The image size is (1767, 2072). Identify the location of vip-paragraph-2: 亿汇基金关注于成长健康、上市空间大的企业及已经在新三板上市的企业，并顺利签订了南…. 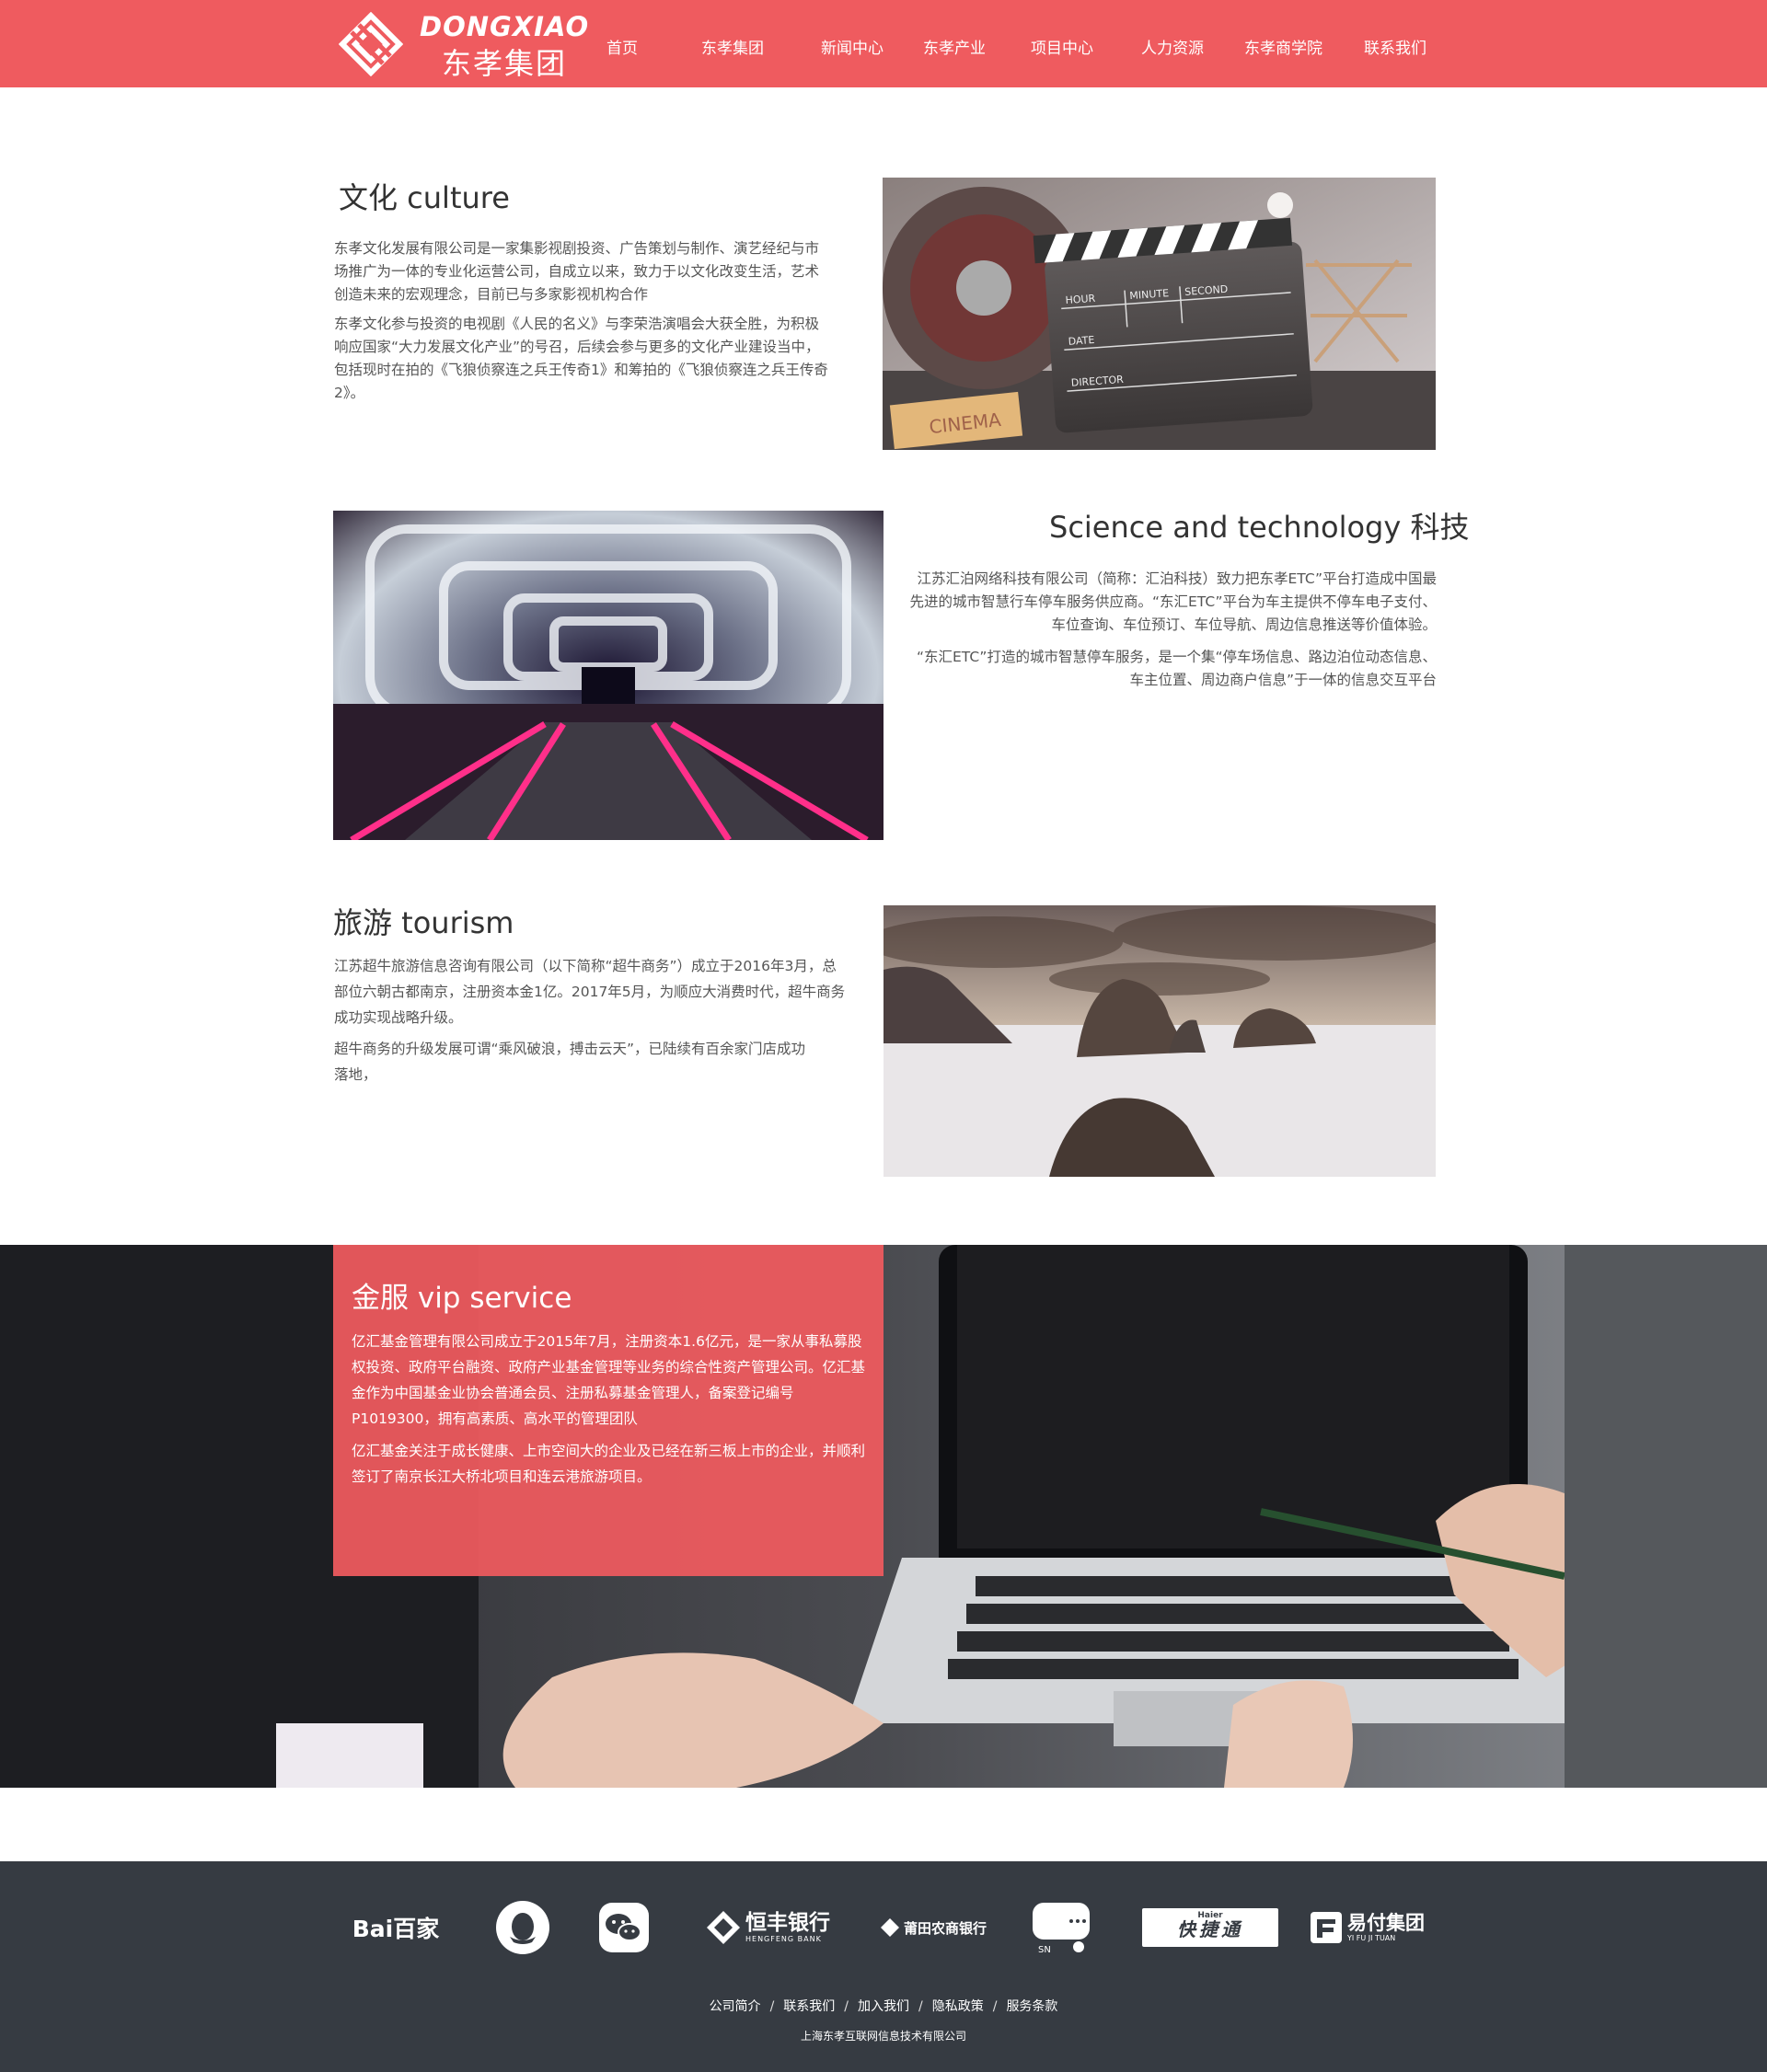
(609, 1464).